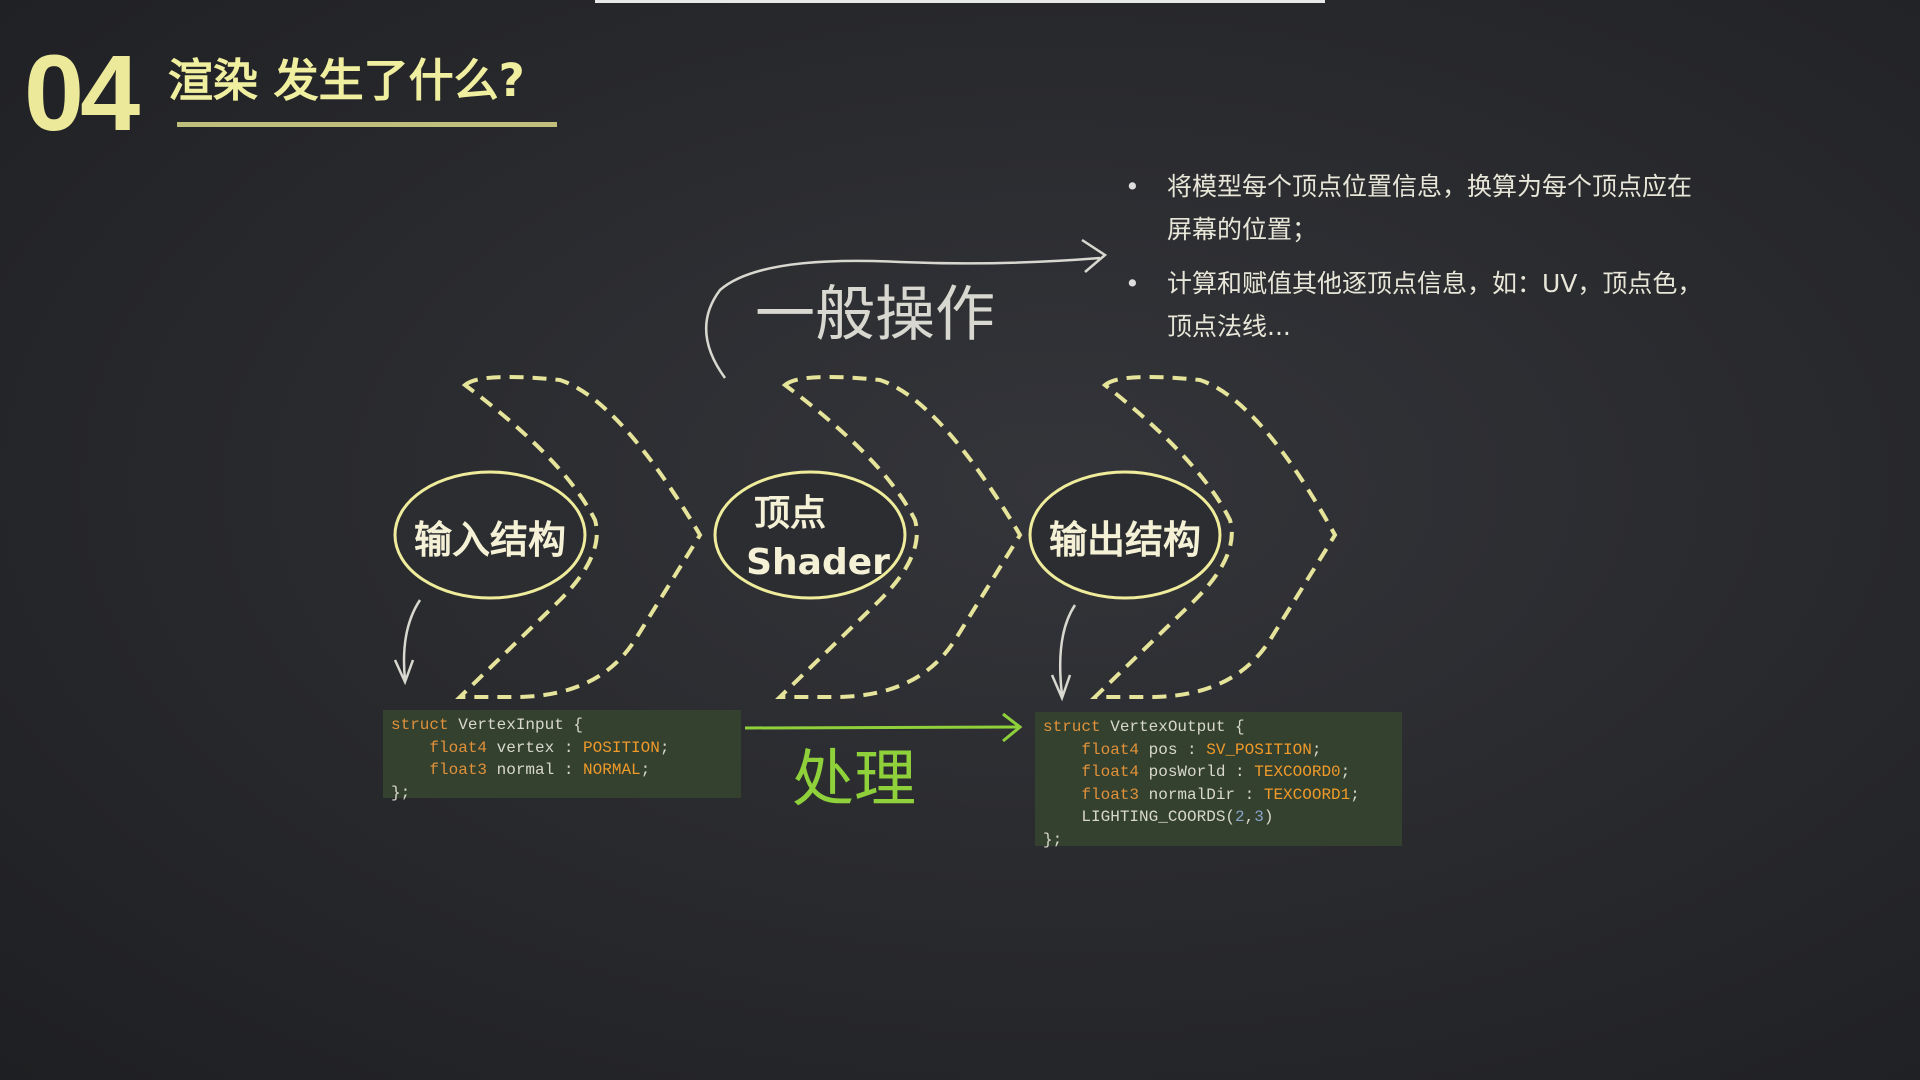  Describe the element at coordinates (854, 778) in the screenshot. I see `process-annotation: 处理` at that location.